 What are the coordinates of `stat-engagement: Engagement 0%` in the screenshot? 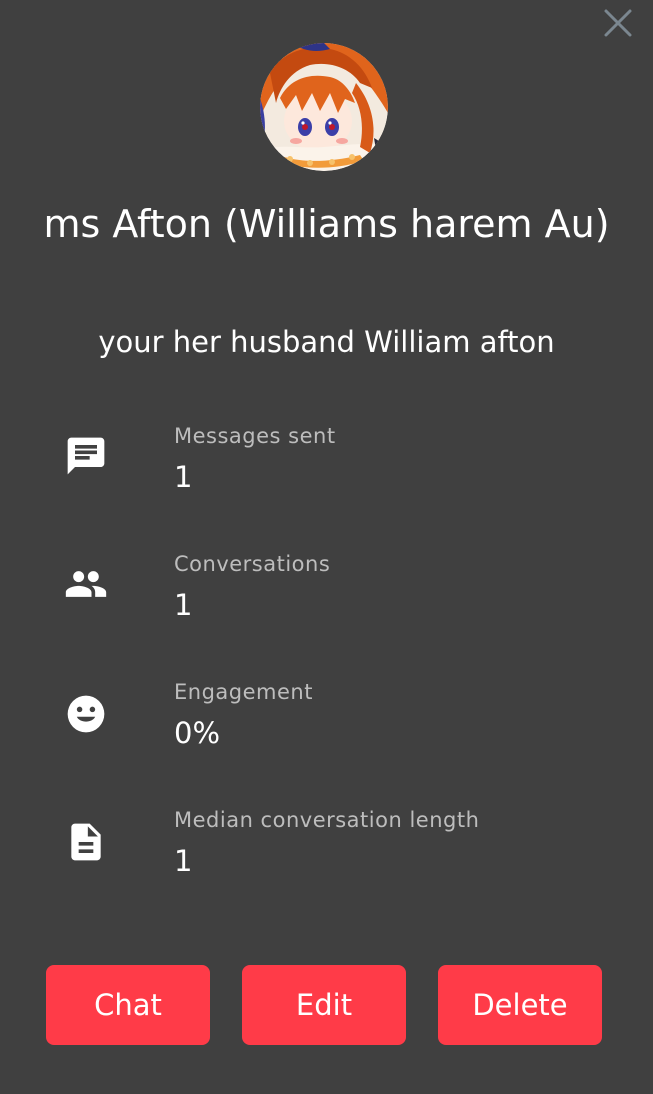 It's located at (326, 730).